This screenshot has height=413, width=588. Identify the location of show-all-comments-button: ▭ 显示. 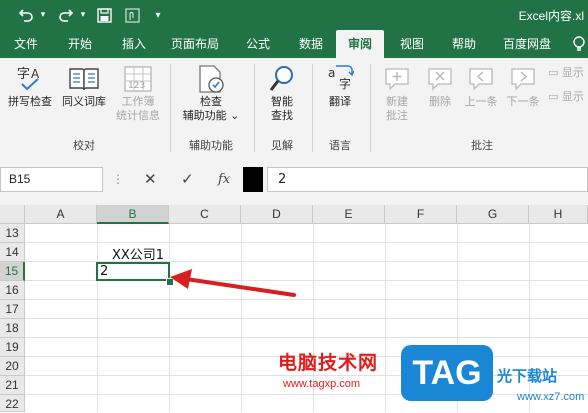
(568, 98).